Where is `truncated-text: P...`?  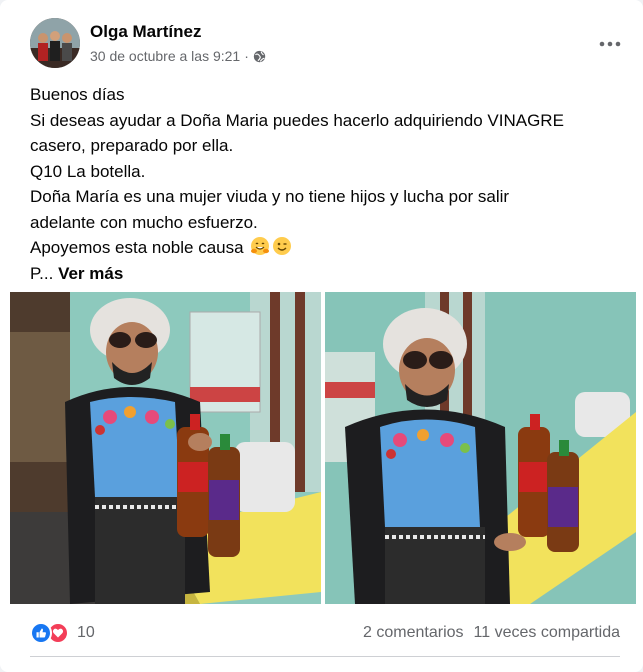 truncated-text: P... is located at coordinates (42, 273).